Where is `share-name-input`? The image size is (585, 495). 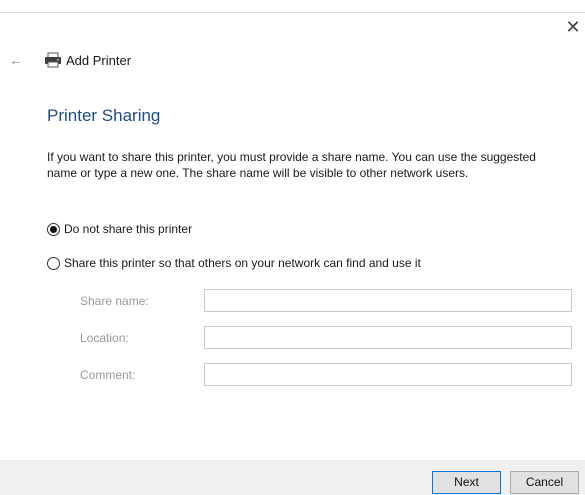
share-name-input is located at coordinates (388, 300).